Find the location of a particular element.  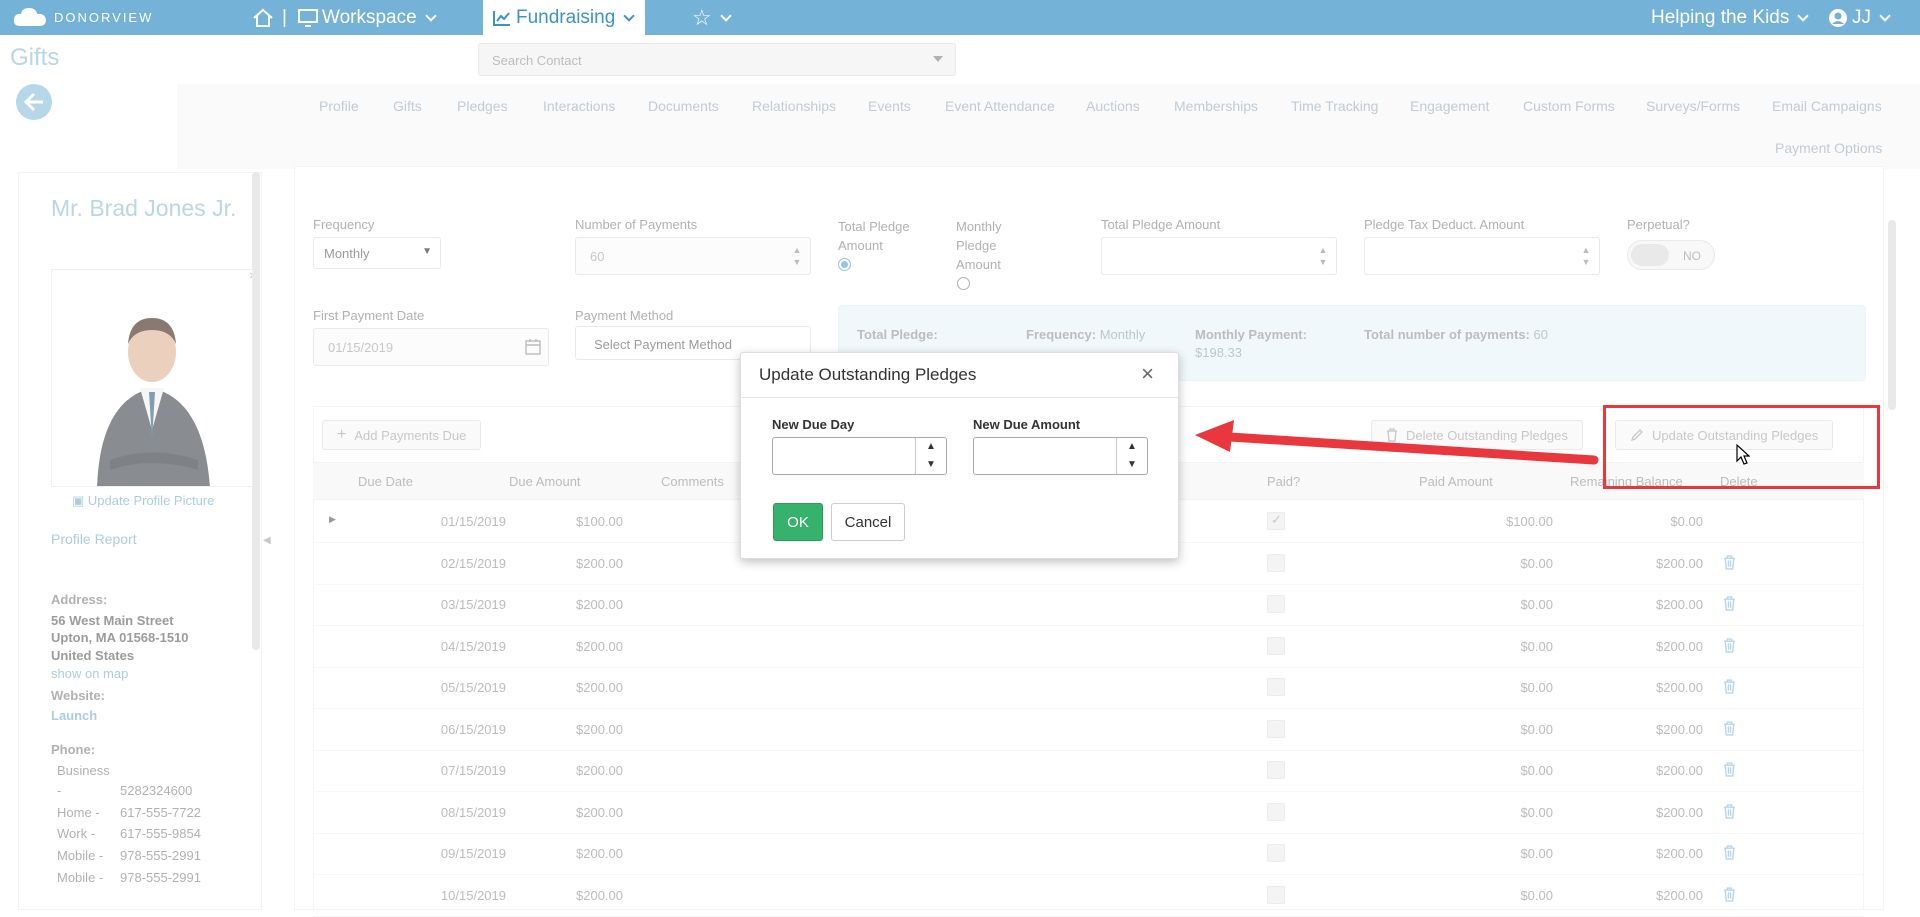

fundraising-menu: Fundraising is located at coordinates (564, 17).